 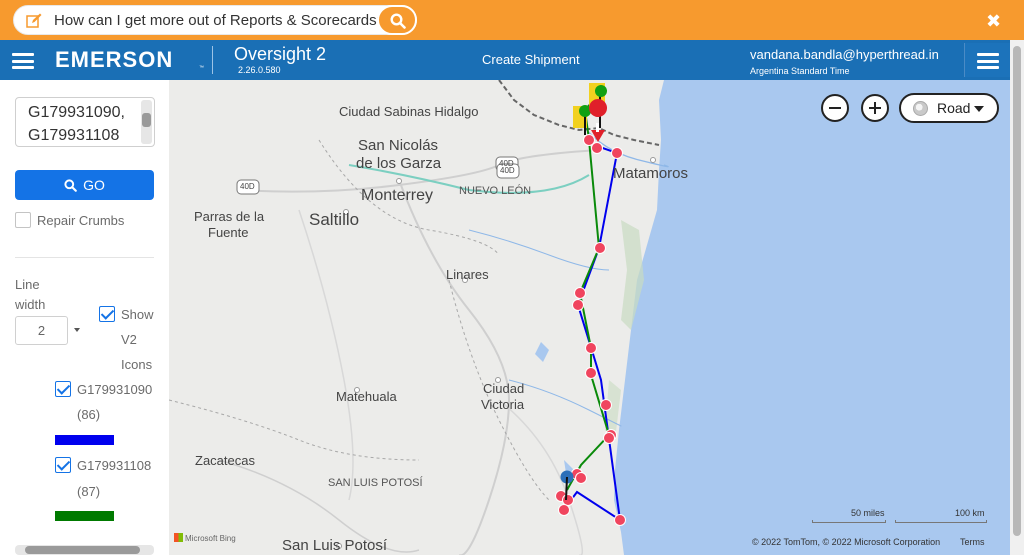 What do you see at coordinates (800, 71) in the screenshot?
I see `user-timezone: Argentina Standard Time` at bounding box center [800, 71].